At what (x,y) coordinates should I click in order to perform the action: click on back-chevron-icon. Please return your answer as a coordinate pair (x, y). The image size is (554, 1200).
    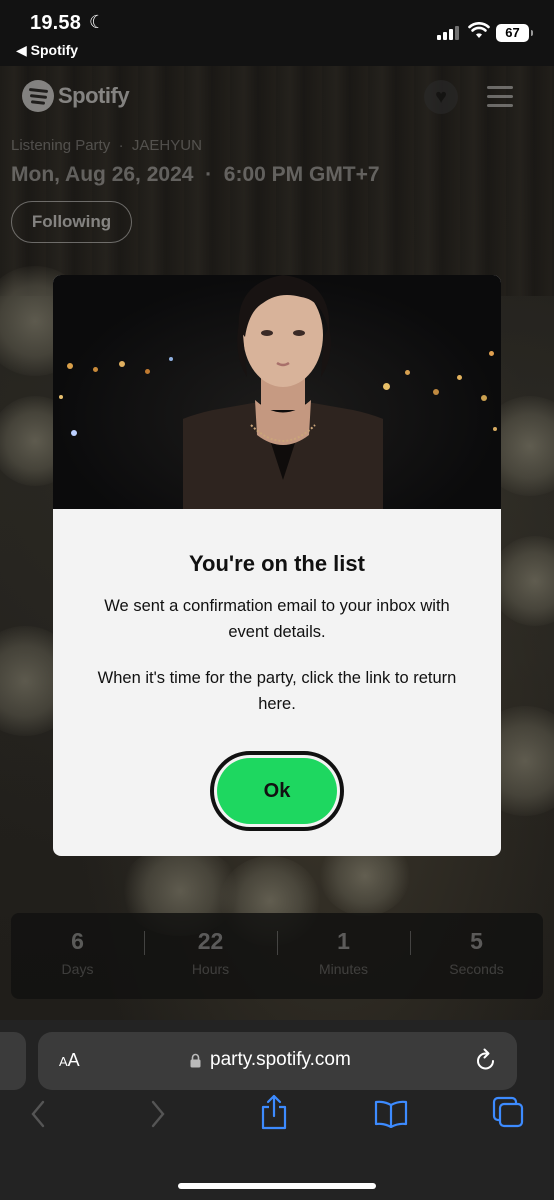
    Looking at the image, I should click on (38, 1114).